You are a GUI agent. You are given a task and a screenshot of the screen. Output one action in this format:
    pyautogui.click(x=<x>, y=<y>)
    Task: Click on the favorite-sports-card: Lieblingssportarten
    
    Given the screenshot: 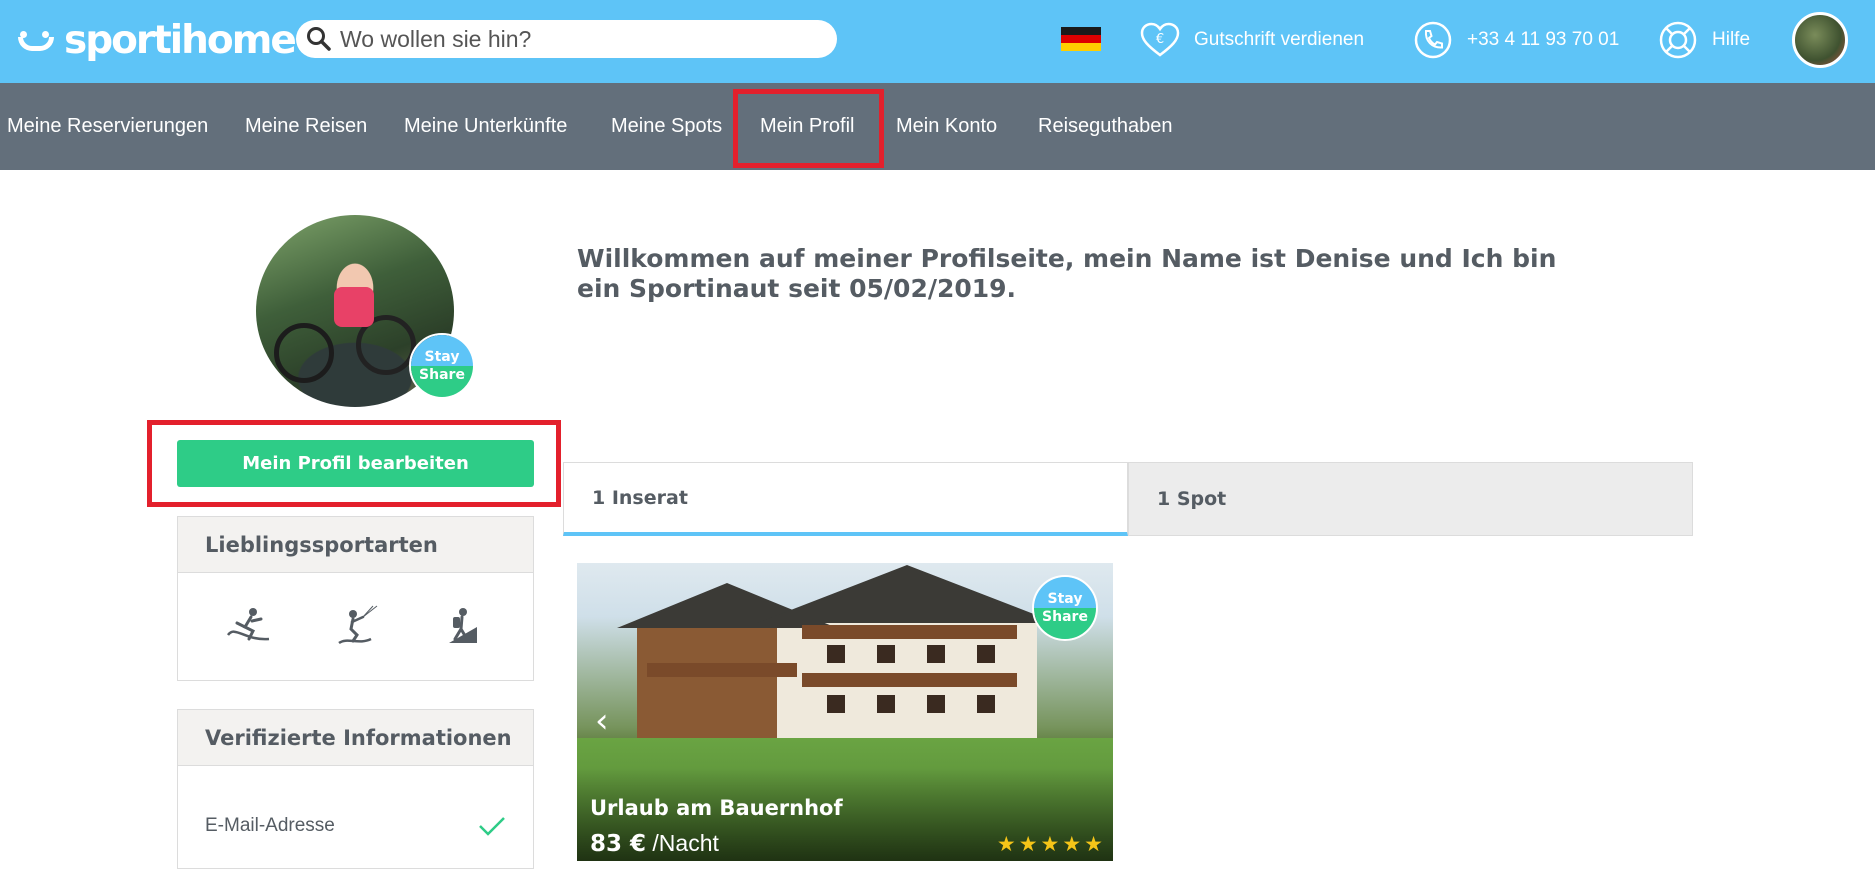 What is the action you would take?
    pyautogui.click(x=355, y=598)
    